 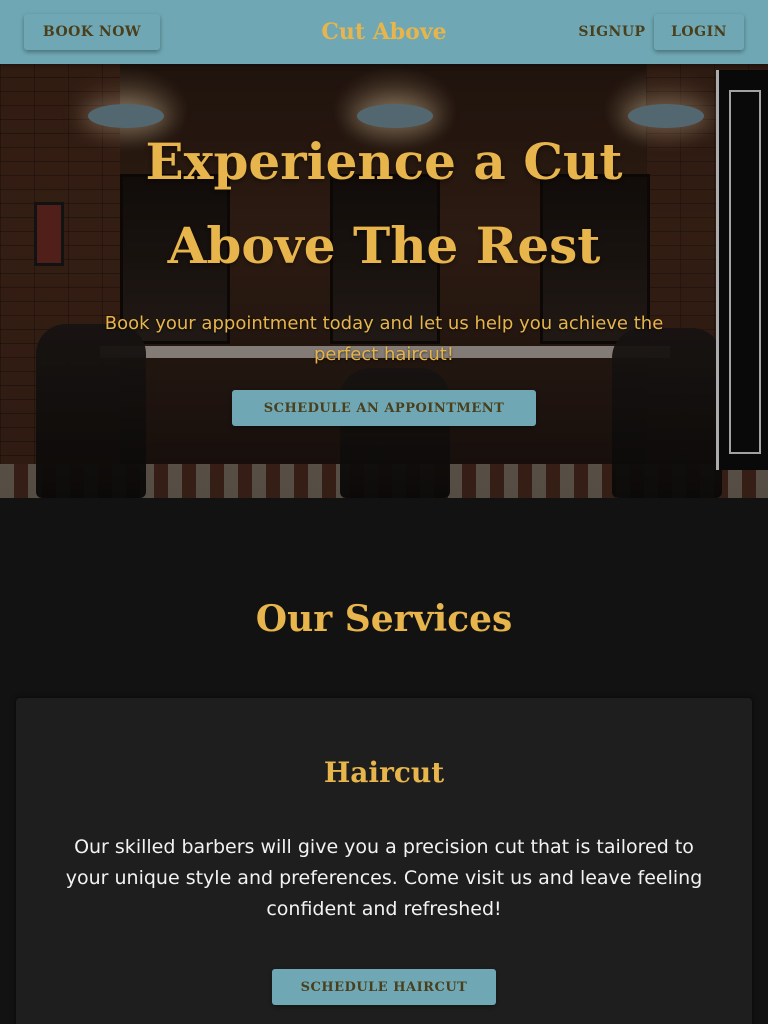 What do you see at coordinates (384, 245) in the screenshot?
I see `hero-heading-line-2: Above The Rest` at bounding box center [384, 245].